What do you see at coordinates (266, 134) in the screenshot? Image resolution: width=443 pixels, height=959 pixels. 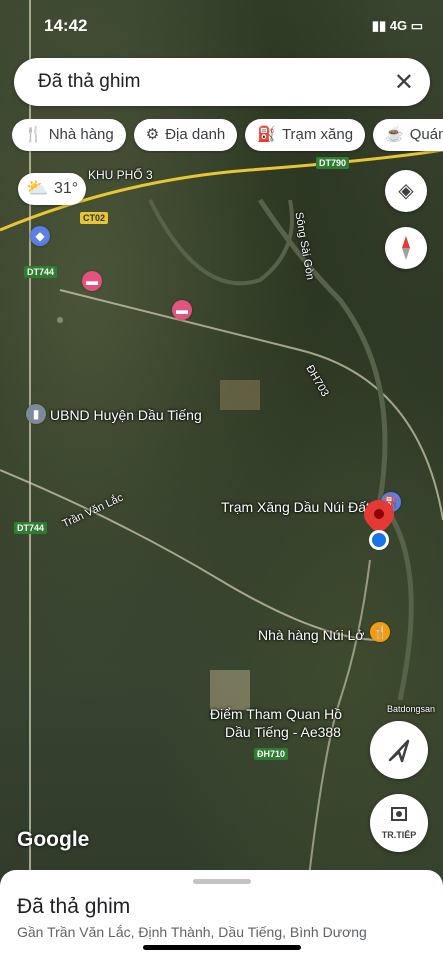 I see `gas-station-icon: ⛽` at bounding box center [266, 134].